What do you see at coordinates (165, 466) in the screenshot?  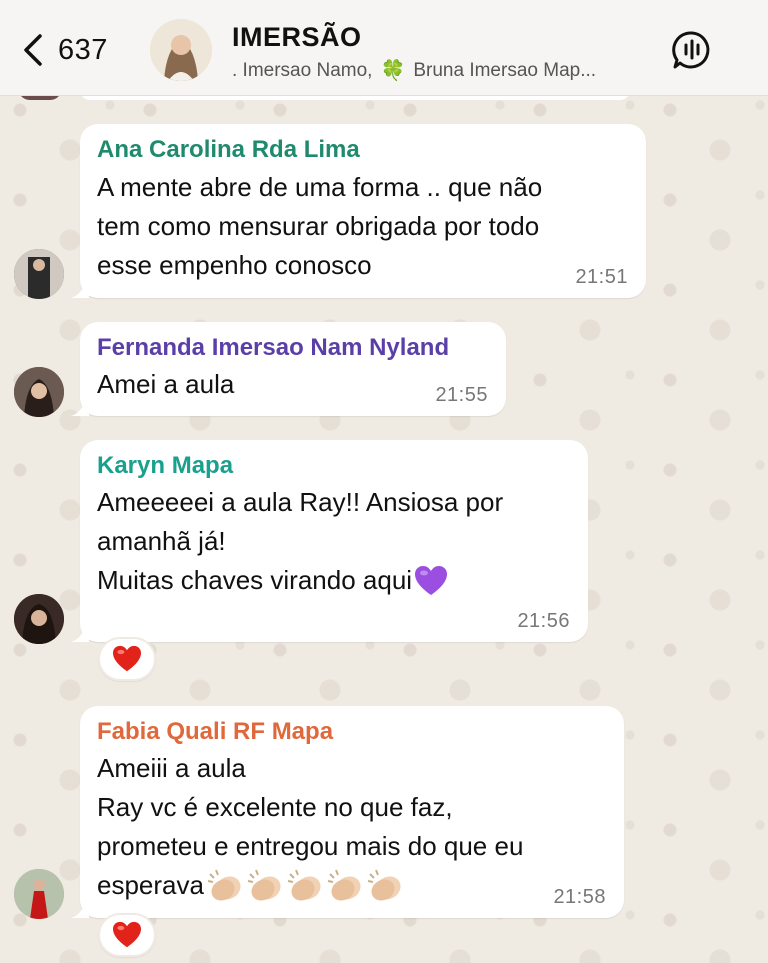 I see `sender-name: Karyn Mapa` at bounding box center [165, 466].